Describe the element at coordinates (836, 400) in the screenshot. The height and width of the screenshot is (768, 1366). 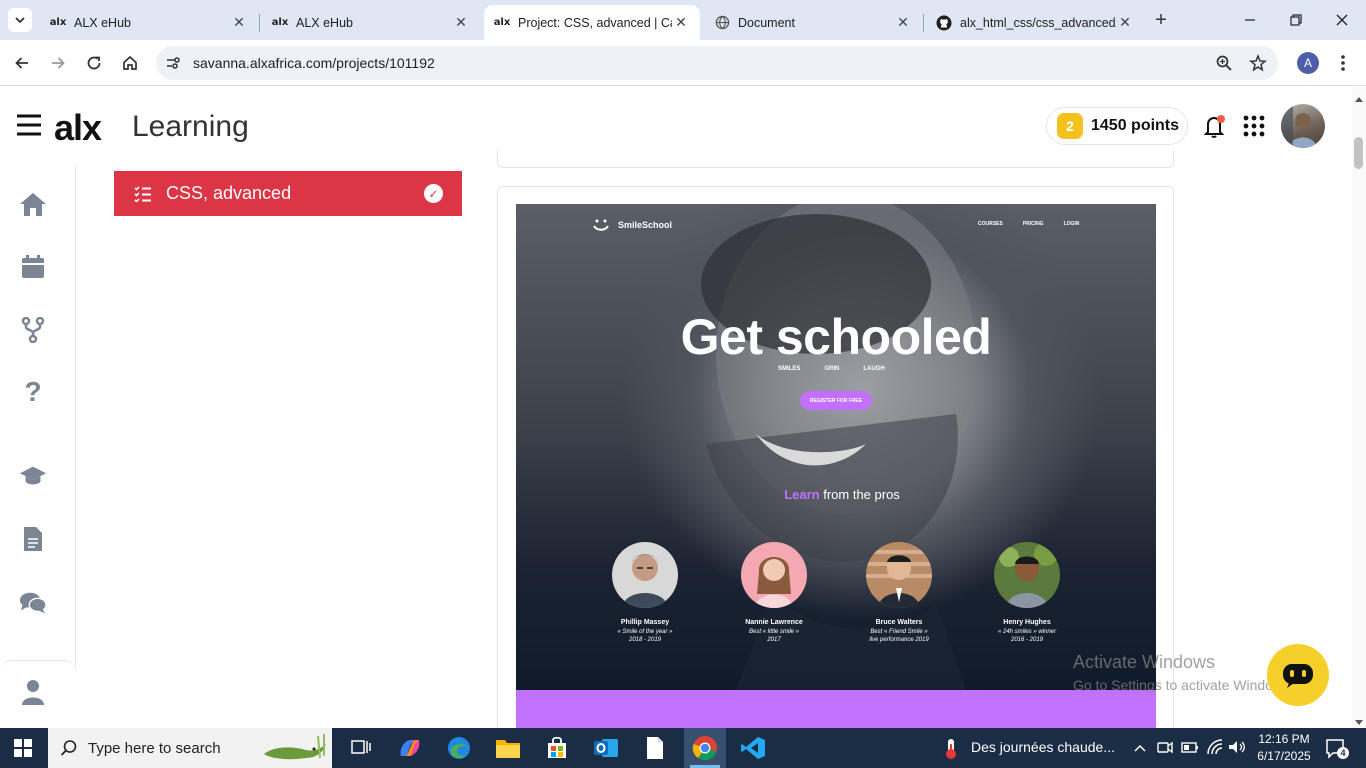
I see `mockup-register-button: REGISTER FOR FREE` at that location.